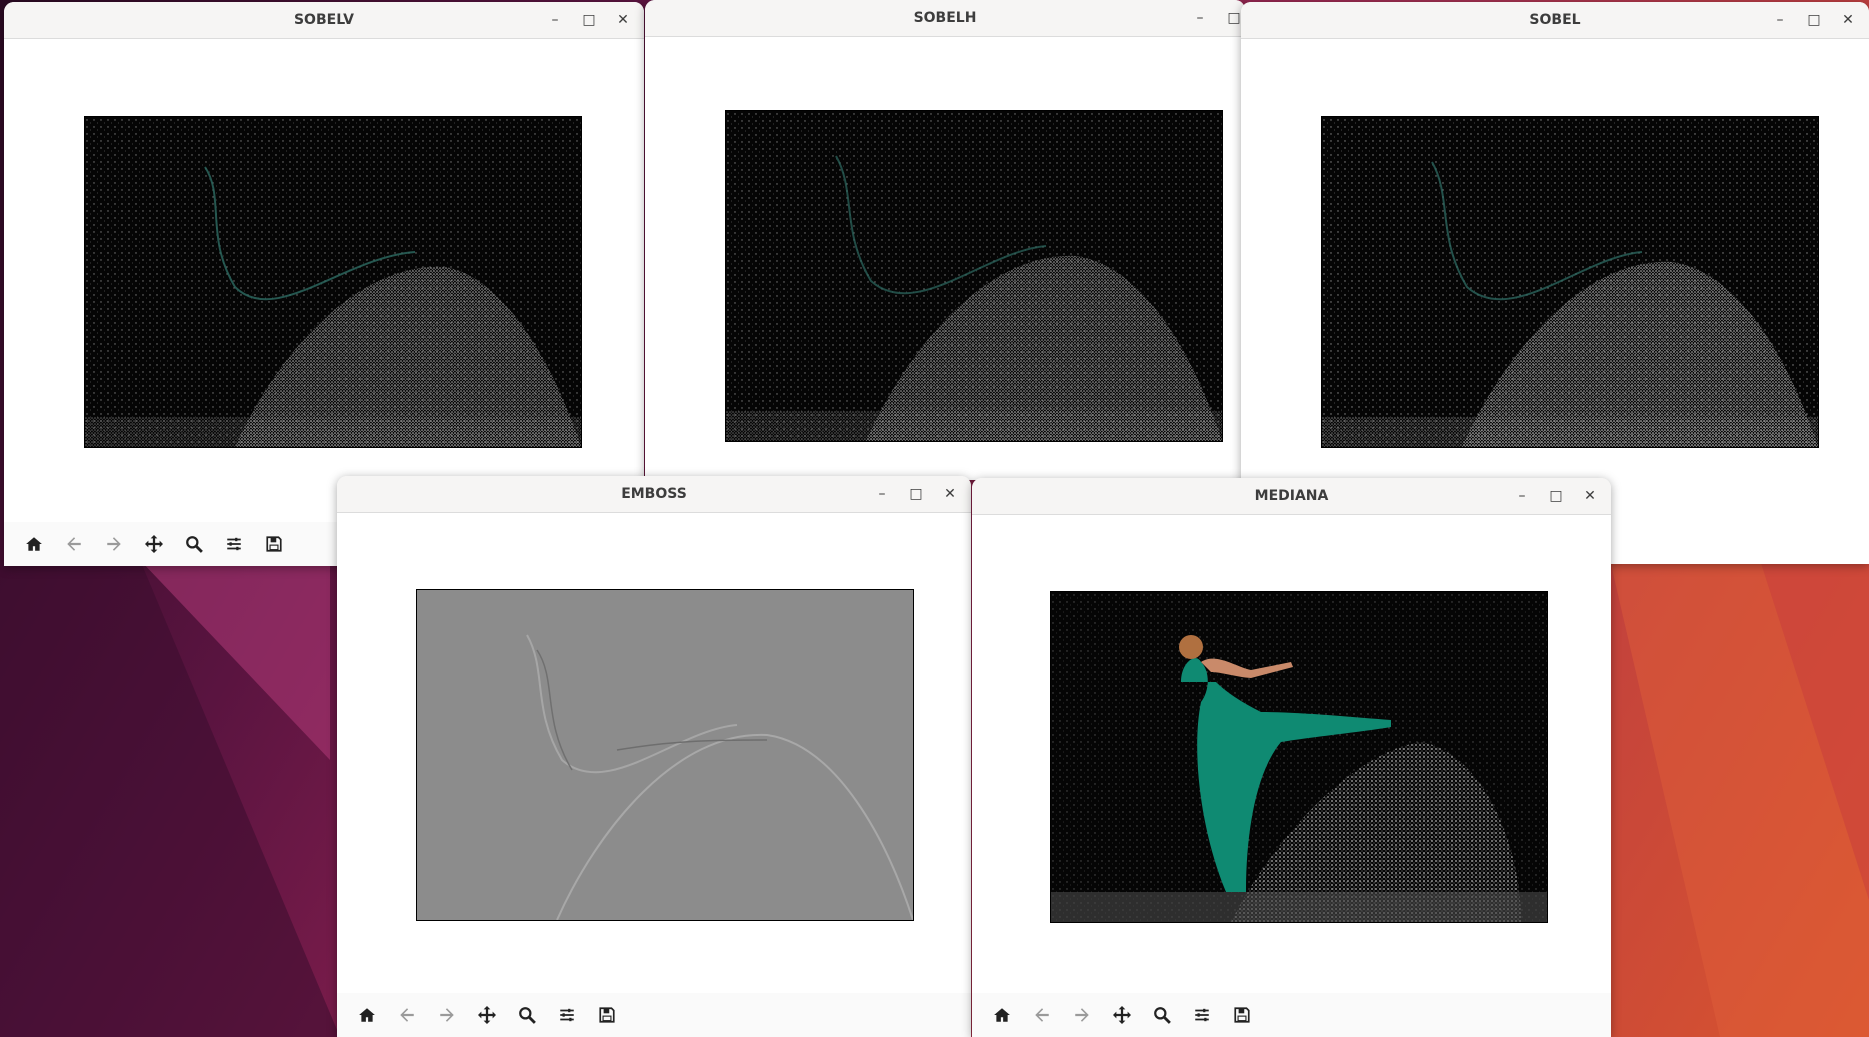 Image resolution: width=1869 pixels, height=1037 pixels. I want to click on window-titlebar: SOBELH, so click(945, 18).